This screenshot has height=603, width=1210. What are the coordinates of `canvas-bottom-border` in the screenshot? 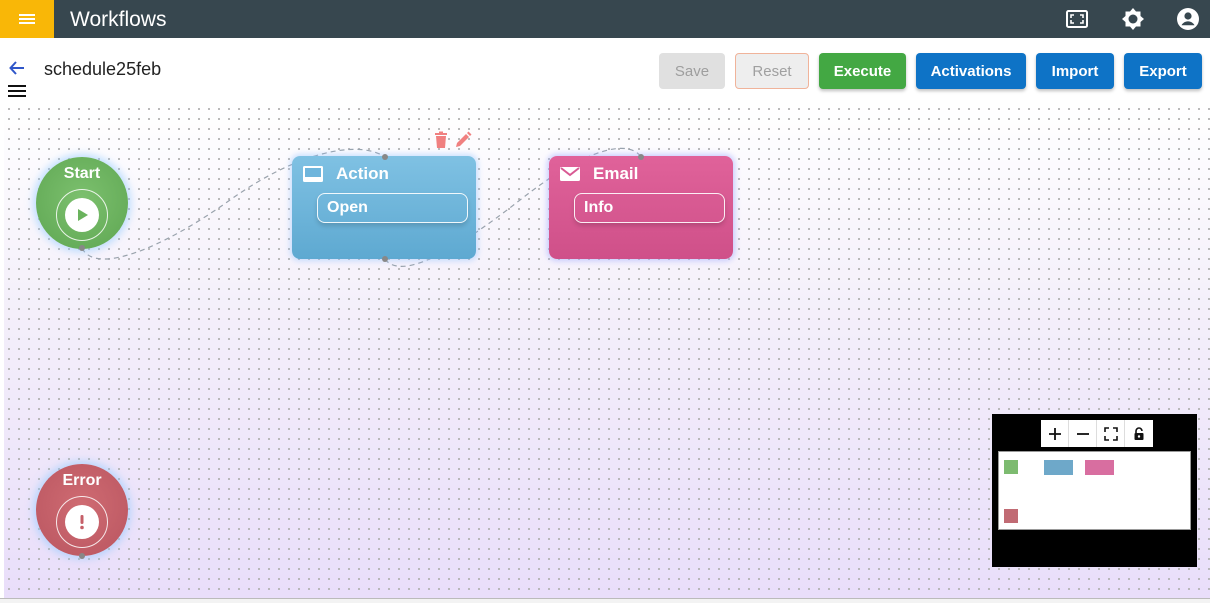 It's located at (605, 600).